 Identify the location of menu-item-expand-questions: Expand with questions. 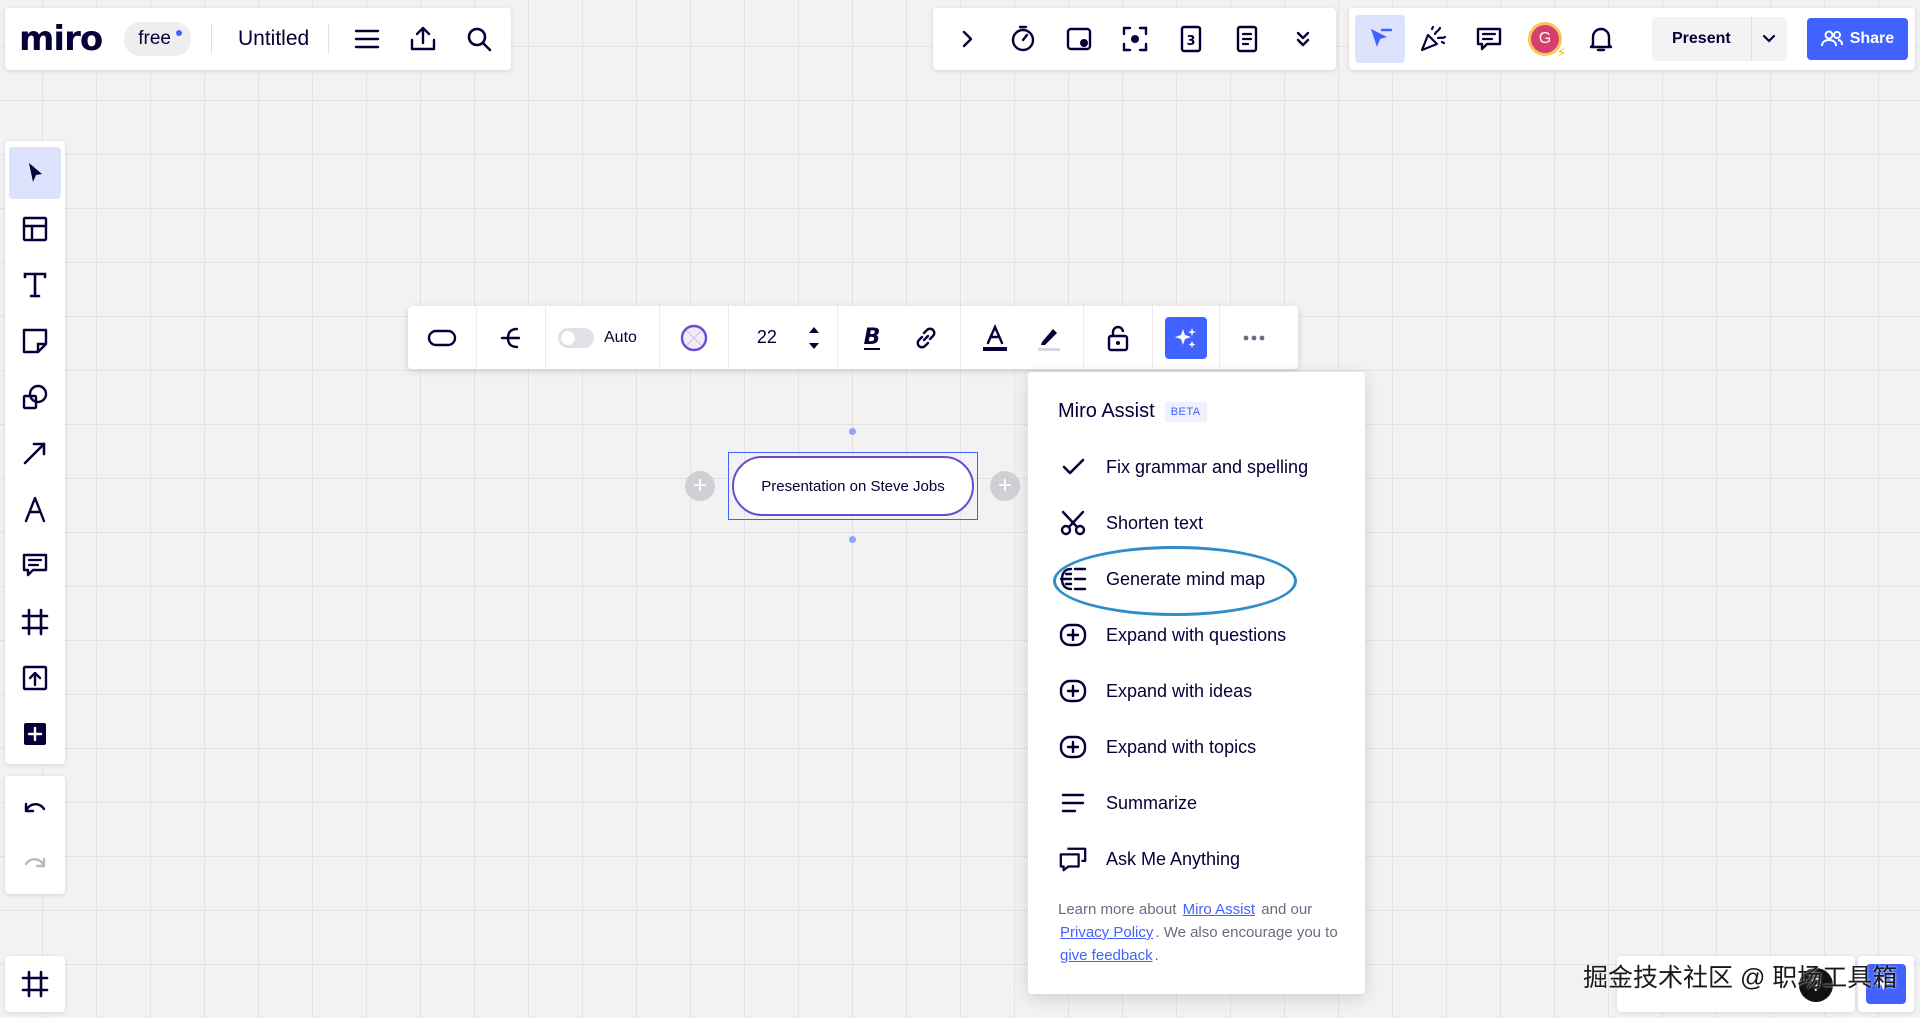
(1197, 635).